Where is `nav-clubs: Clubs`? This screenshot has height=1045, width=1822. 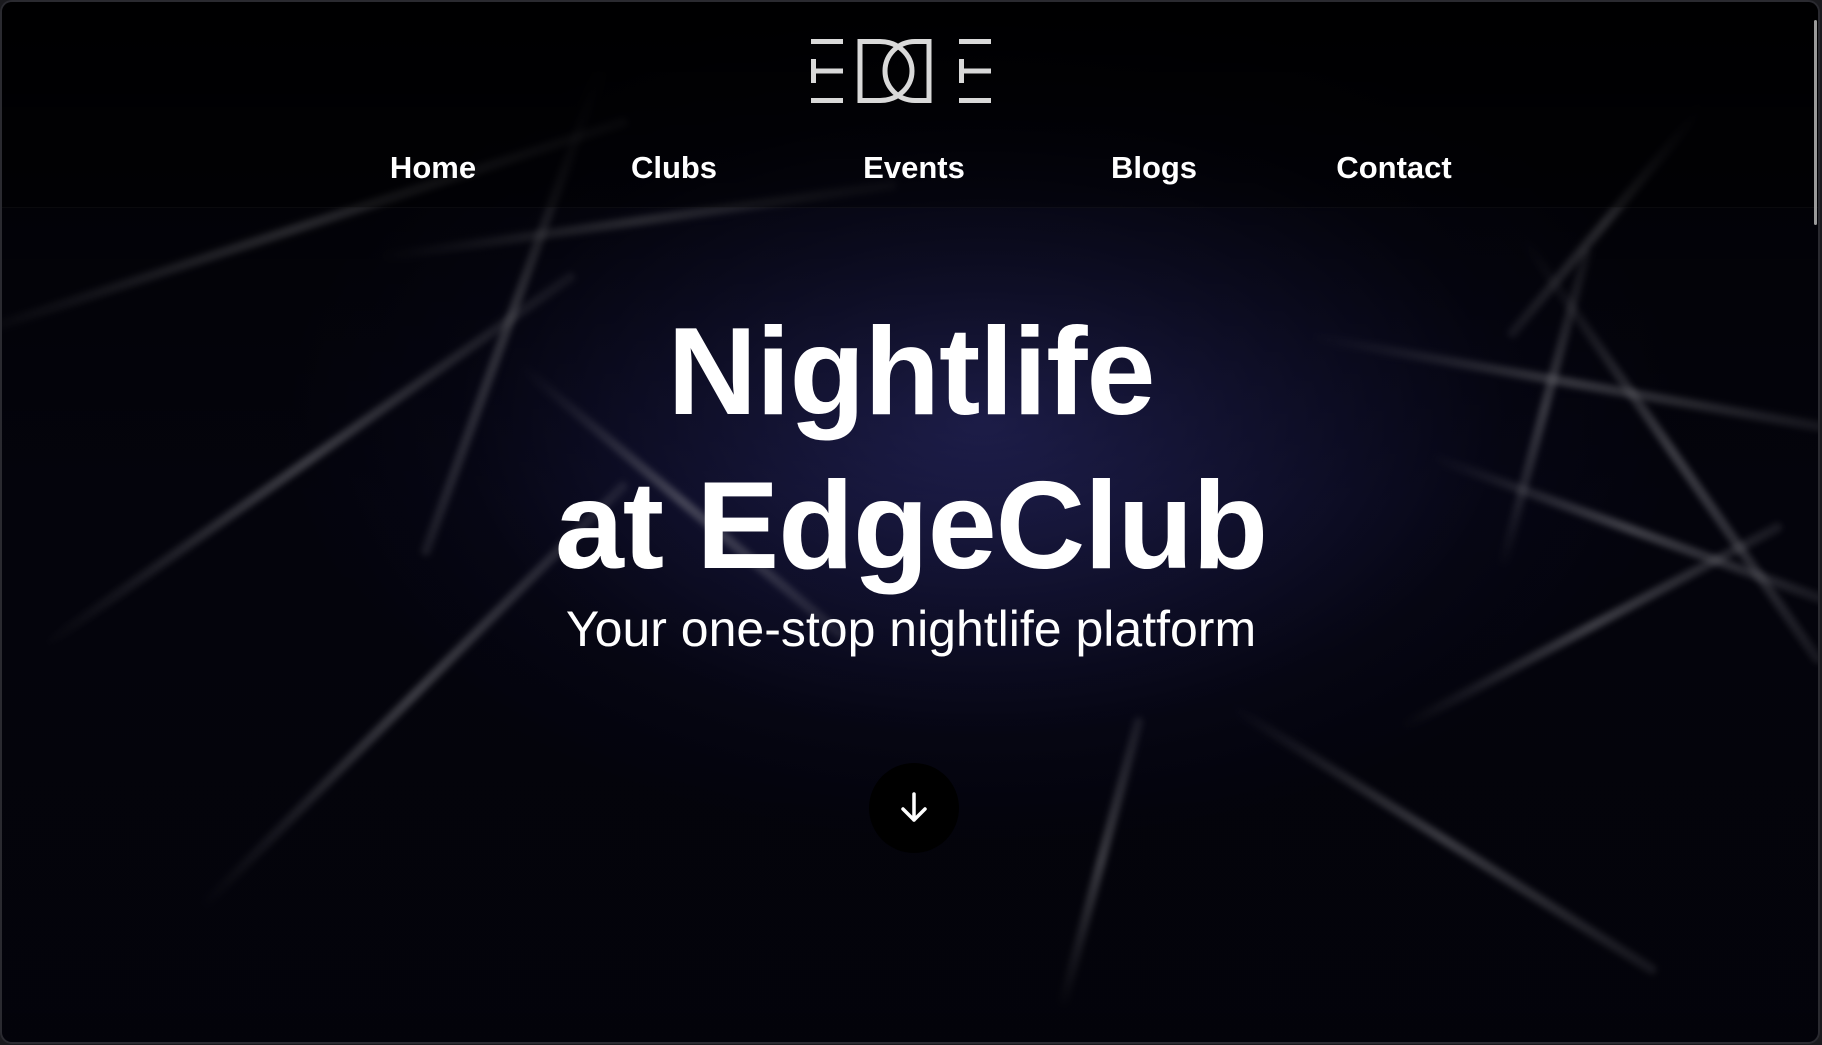
nav-clubs: Clubs is located at coordinates (674, 168).